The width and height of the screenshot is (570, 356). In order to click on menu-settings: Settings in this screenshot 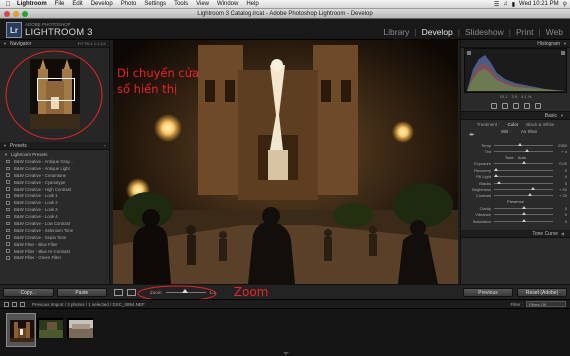, I will do `click(155, 4)`.